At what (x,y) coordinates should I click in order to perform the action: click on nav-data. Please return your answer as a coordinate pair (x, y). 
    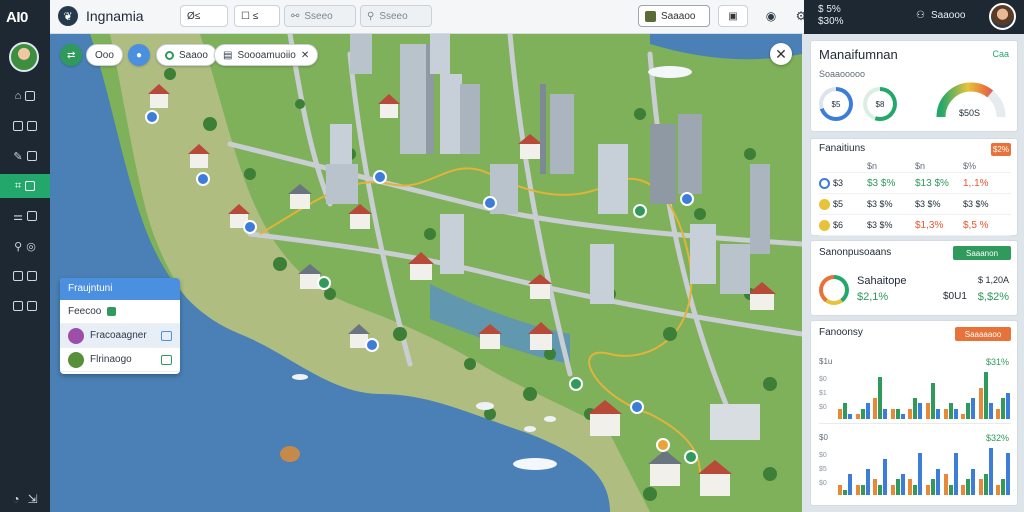
    Looking at the image, I should click on (25, 276).